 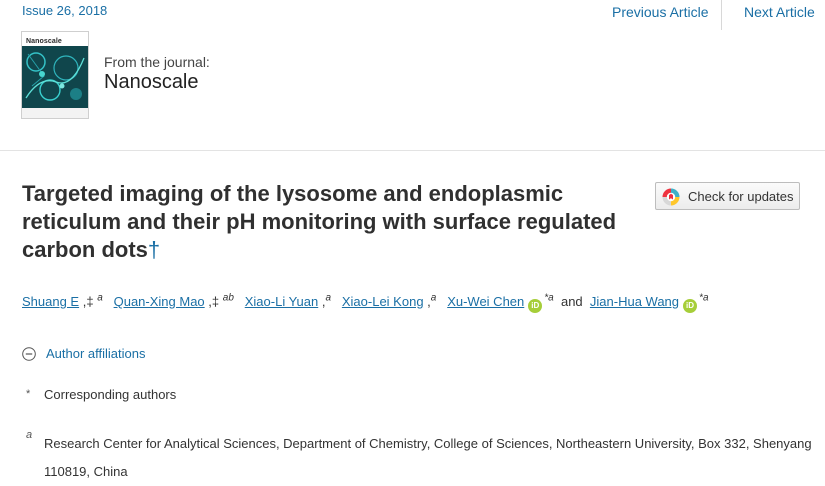 I want to click on author-link: Quan-Xing Mao, so click(x=159, y=301).